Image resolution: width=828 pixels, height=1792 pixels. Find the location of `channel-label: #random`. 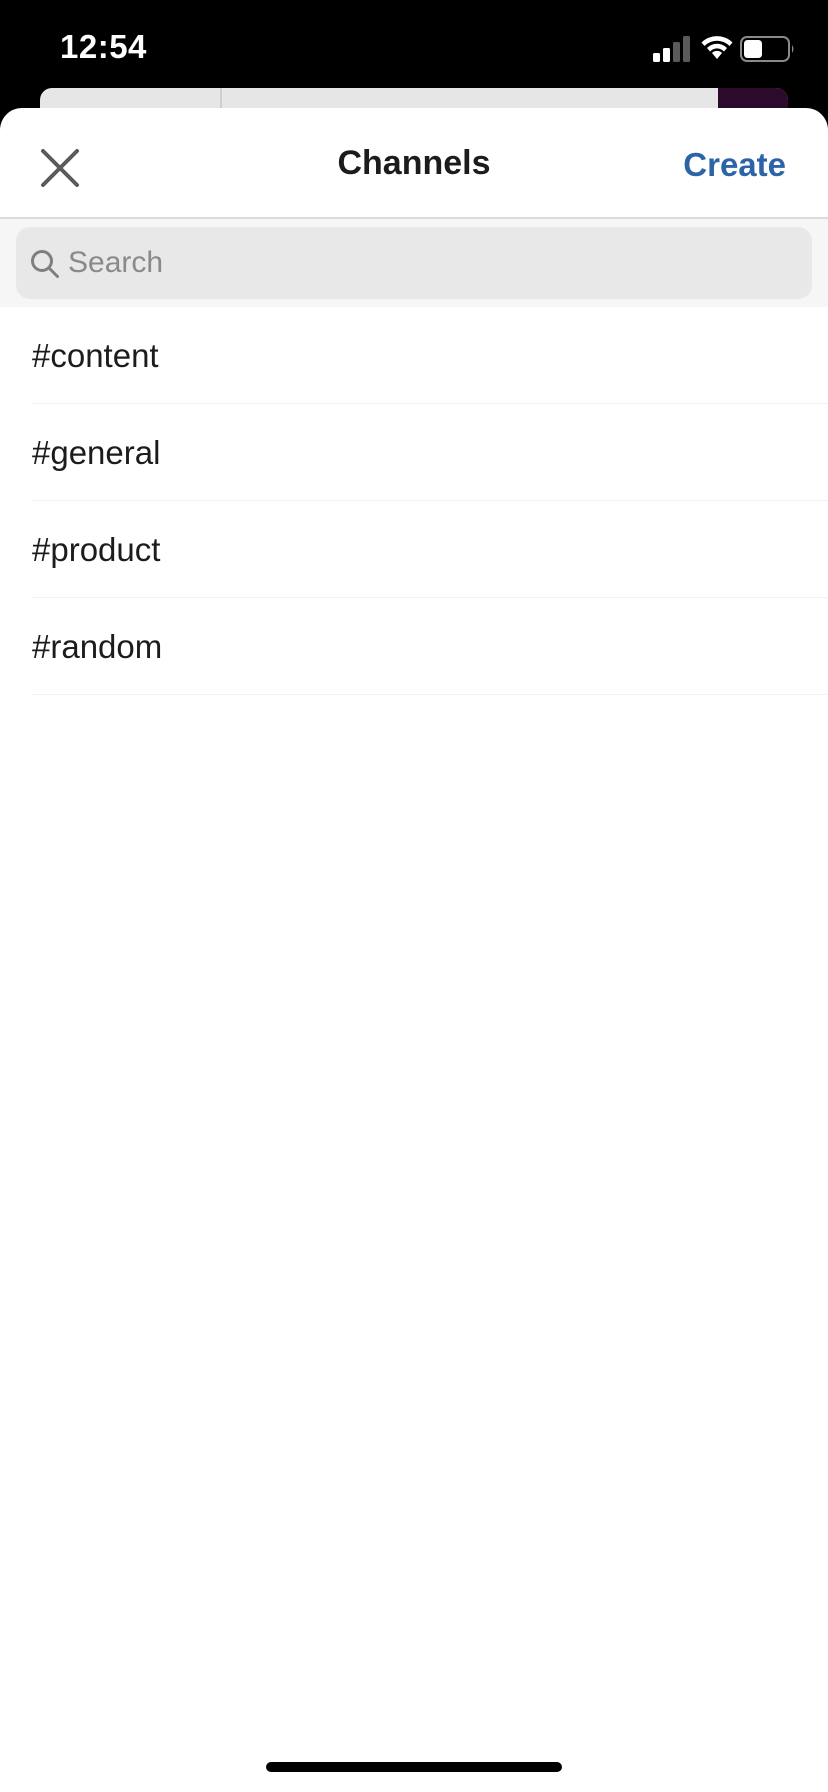

channel-label: #random is located at coordinates (97, 646).